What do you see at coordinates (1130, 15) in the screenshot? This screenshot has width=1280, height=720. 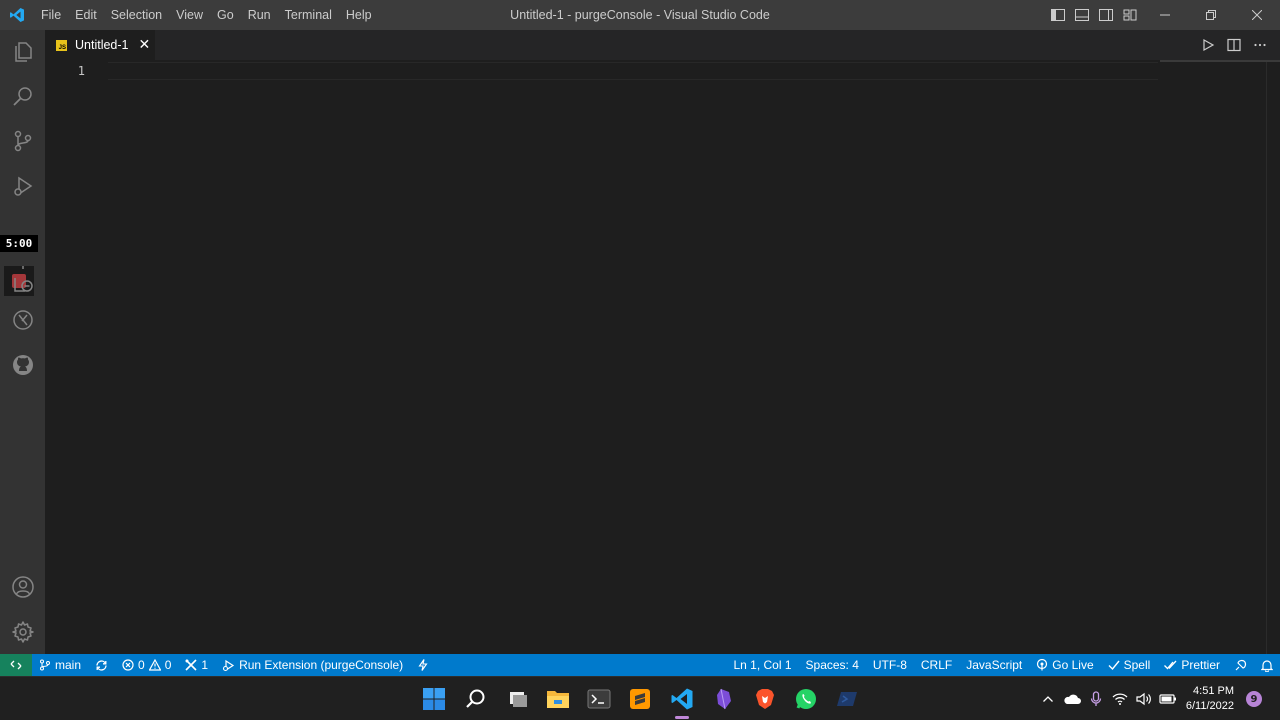 I see `customize-layout-icon` at bounding box center [1130, 15].